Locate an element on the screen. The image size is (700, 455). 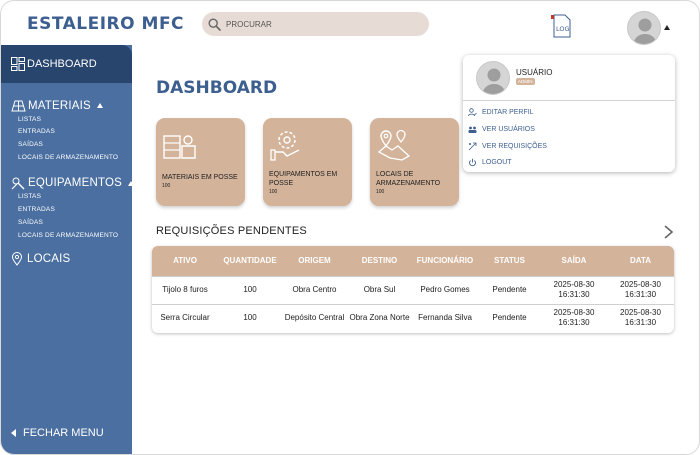
menu-item-label: VER USUÁRIOS is located at coordinates (508, 129).